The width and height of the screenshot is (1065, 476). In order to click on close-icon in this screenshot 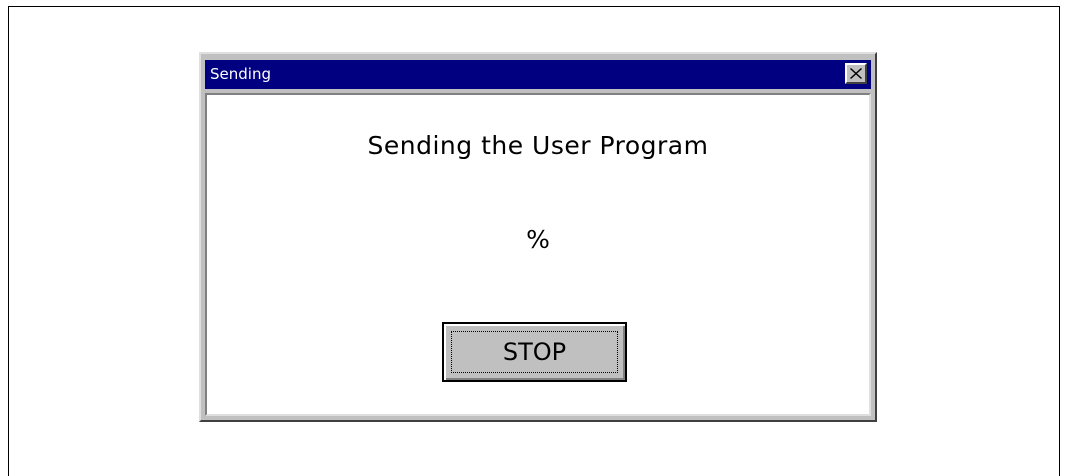, I will do `click(856, 73)`.